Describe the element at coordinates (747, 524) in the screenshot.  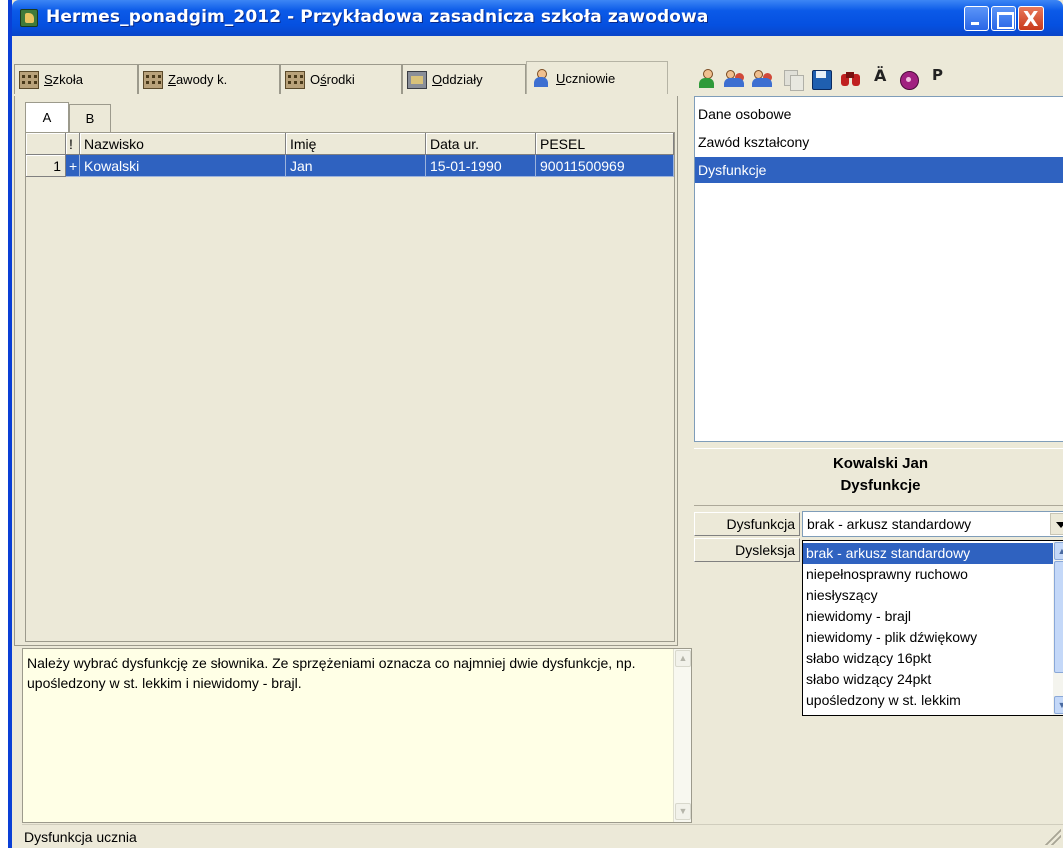
I see `dysfunkcja-label: Dysfunkcja` at that location.